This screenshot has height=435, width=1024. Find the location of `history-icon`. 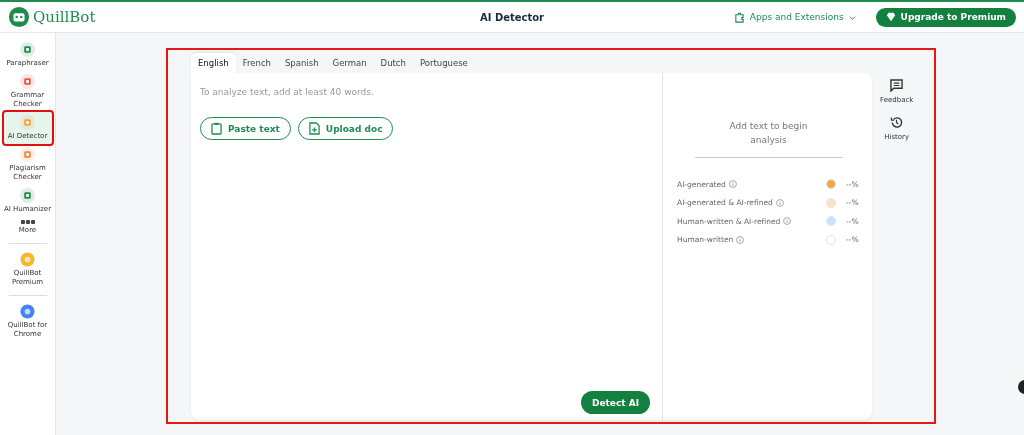

history-icon is located at coordinates (897, 122).